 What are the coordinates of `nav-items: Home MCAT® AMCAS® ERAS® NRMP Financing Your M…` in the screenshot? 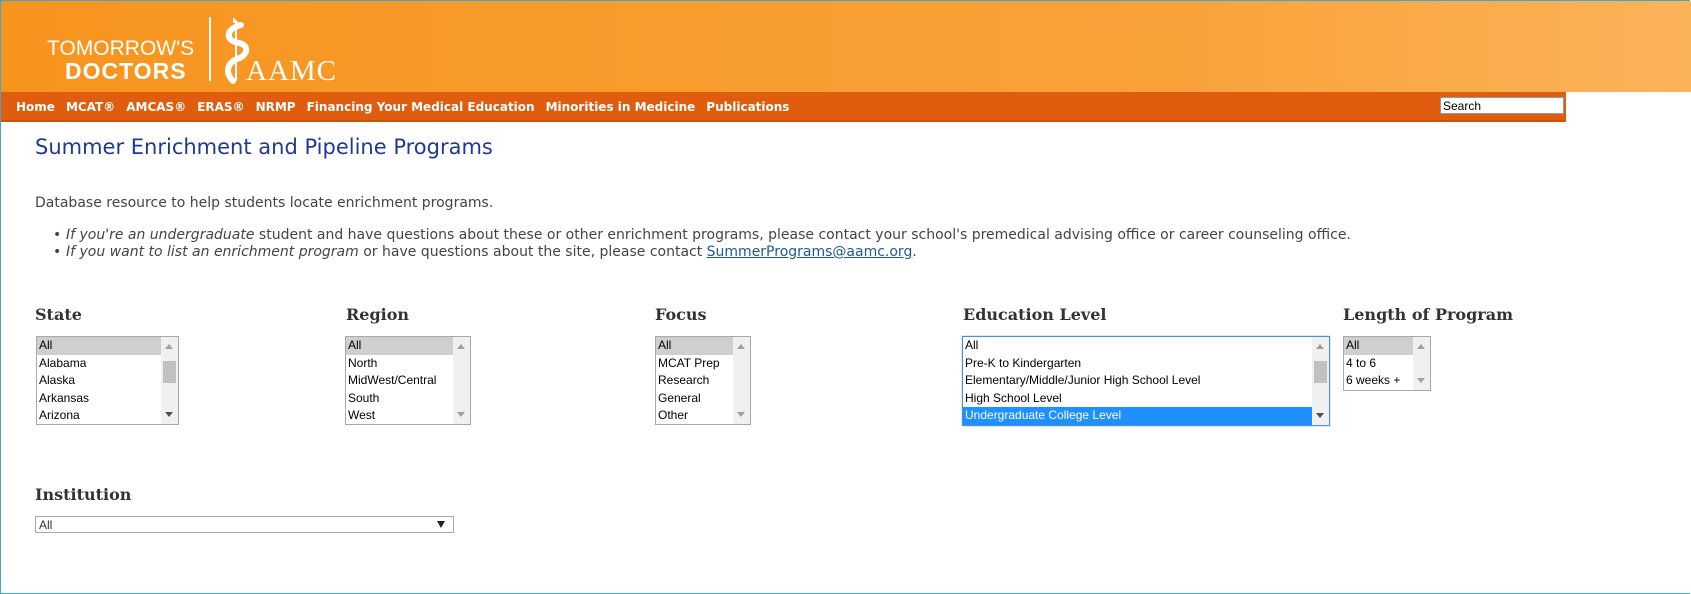 It's located at (408, 107).